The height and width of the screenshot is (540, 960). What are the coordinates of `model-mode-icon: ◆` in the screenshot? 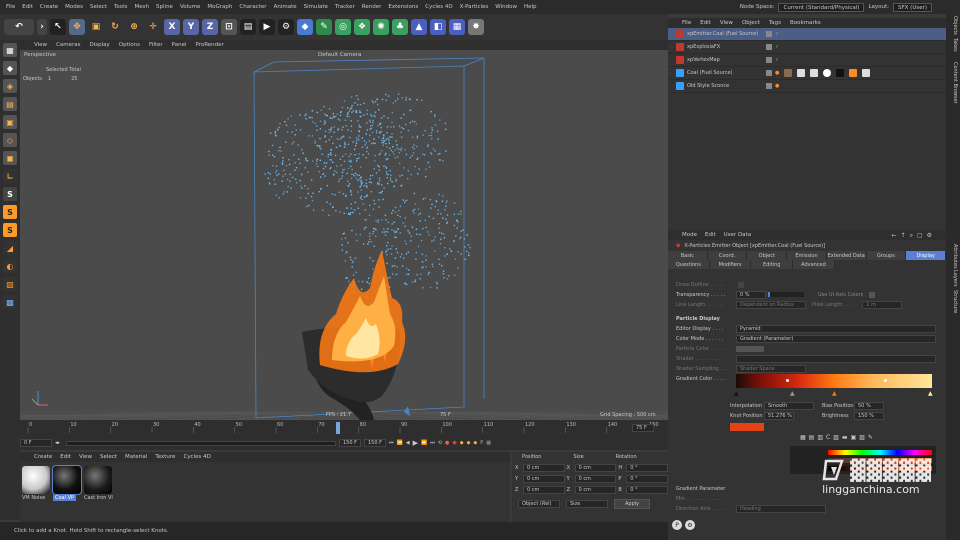 It's located at (10, 68).